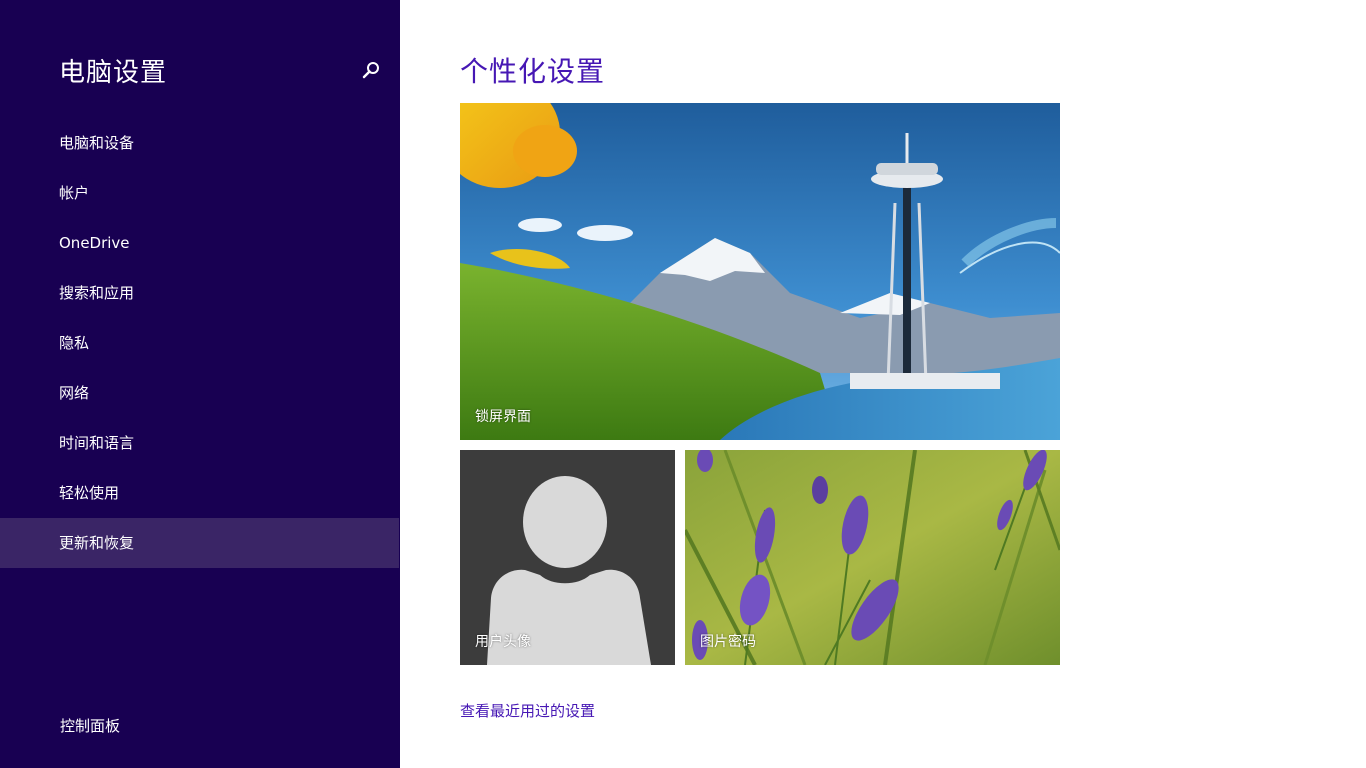 The height and width of the screenshot is (768, 1366). What do you see at coordinates (503, 642) in the screenshot?
I see `account-picture-label: 用户头像` at bounding box center [503, 642].